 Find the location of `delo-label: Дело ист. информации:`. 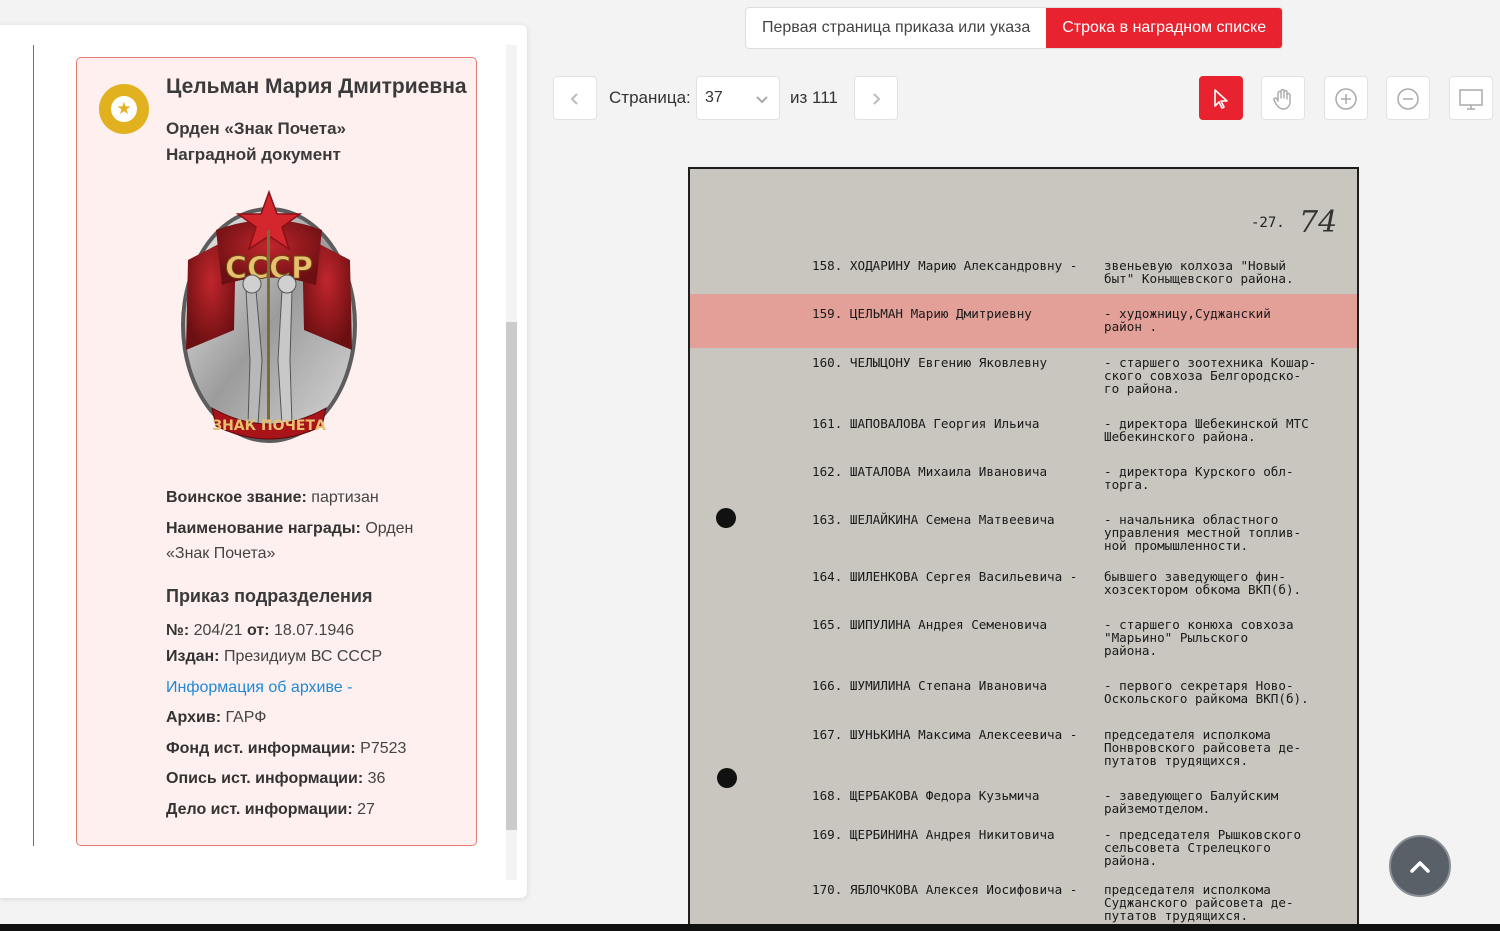

delo-label: Дело ист. информации: is located at coordinates (259, 809).